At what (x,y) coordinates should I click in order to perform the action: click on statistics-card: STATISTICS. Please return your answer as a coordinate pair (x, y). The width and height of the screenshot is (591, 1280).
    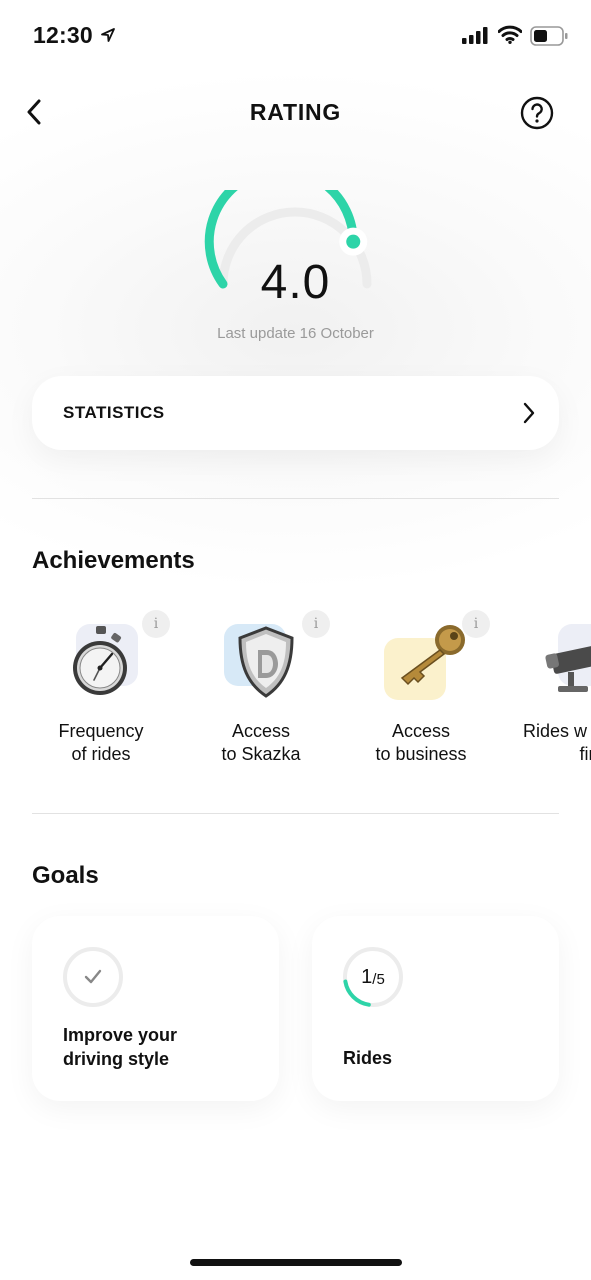
    Looking at the image, I should click on (295, 413).